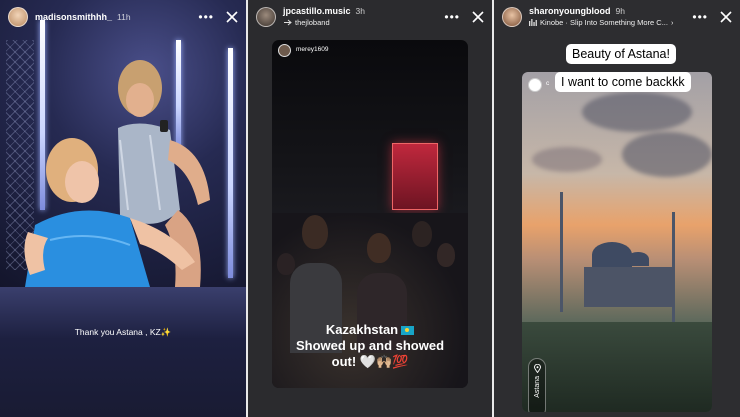  Describe the element at coordinates (561, 252) in the screenshot. I see `minaret` at that location.